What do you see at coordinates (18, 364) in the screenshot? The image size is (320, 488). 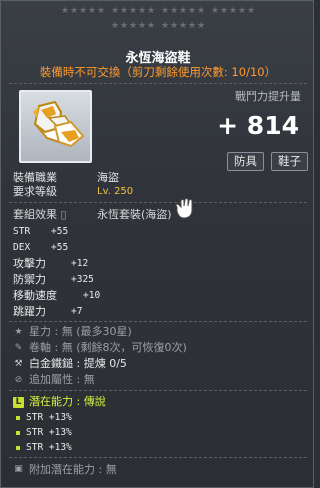 I see `hammer-icon: ⚒` at bounding box center [18, 364].